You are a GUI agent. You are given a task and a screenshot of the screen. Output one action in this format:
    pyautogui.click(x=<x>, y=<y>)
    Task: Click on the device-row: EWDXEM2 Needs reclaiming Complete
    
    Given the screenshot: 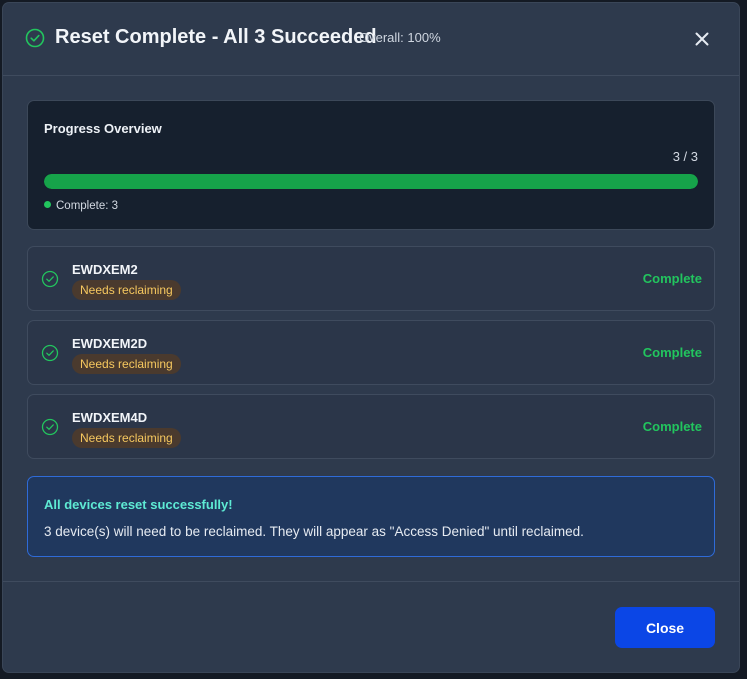 What is the action you would take?
    pyautogui.click(x=371, y=278)
    